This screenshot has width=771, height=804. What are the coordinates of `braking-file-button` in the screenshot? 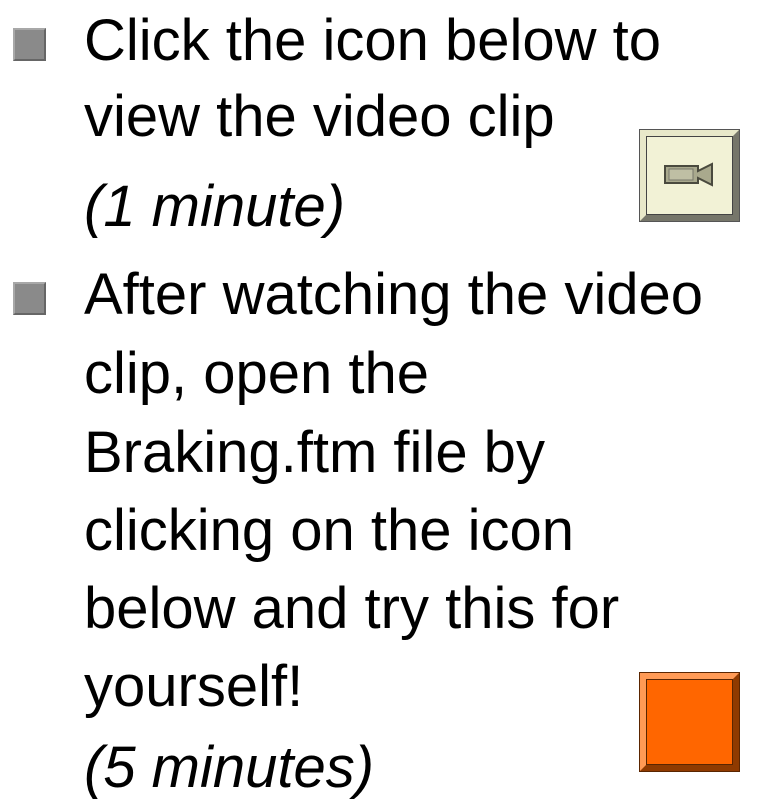 It's located at (689, 722).